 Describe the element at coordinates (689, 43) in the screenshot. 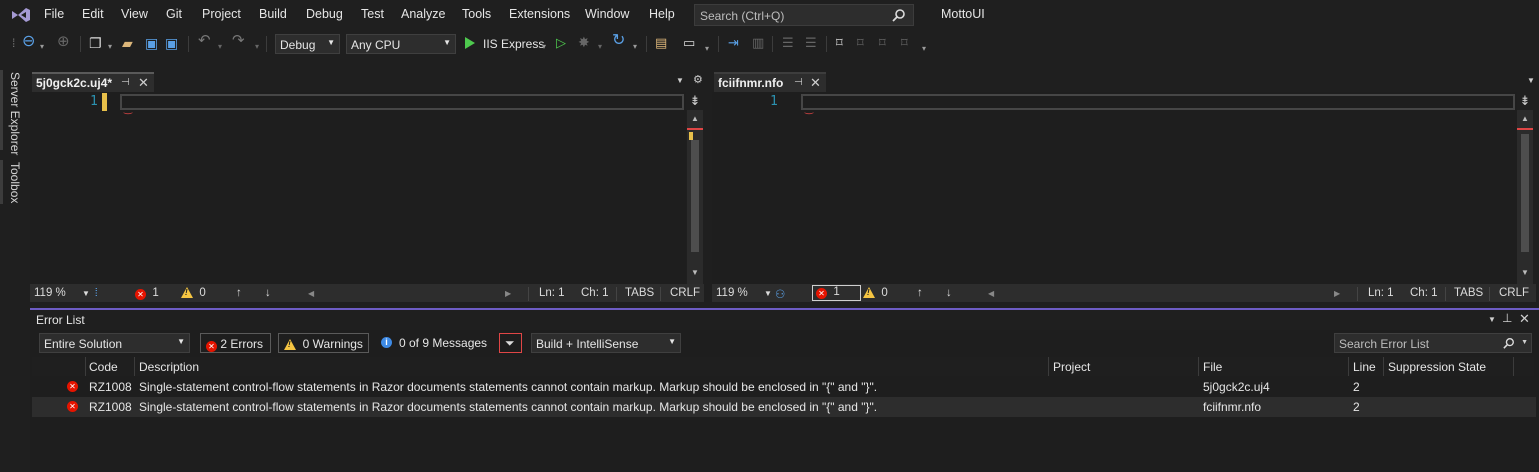

I see `window-layout-icon: ▭` at that location.